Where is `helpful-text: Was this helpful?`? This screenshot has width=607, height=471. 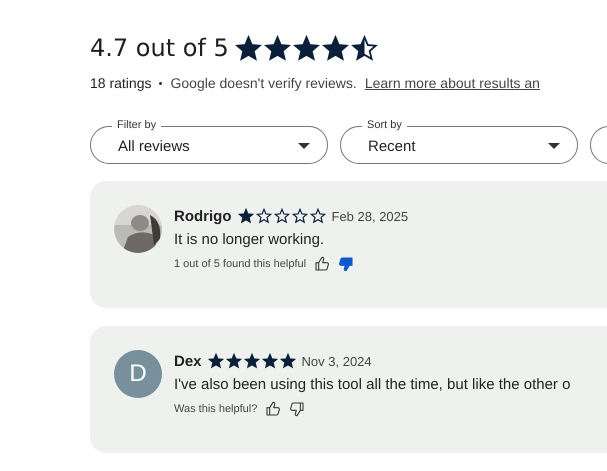
helpful-text: Was this helpful? is located at coordinates (216, 409).